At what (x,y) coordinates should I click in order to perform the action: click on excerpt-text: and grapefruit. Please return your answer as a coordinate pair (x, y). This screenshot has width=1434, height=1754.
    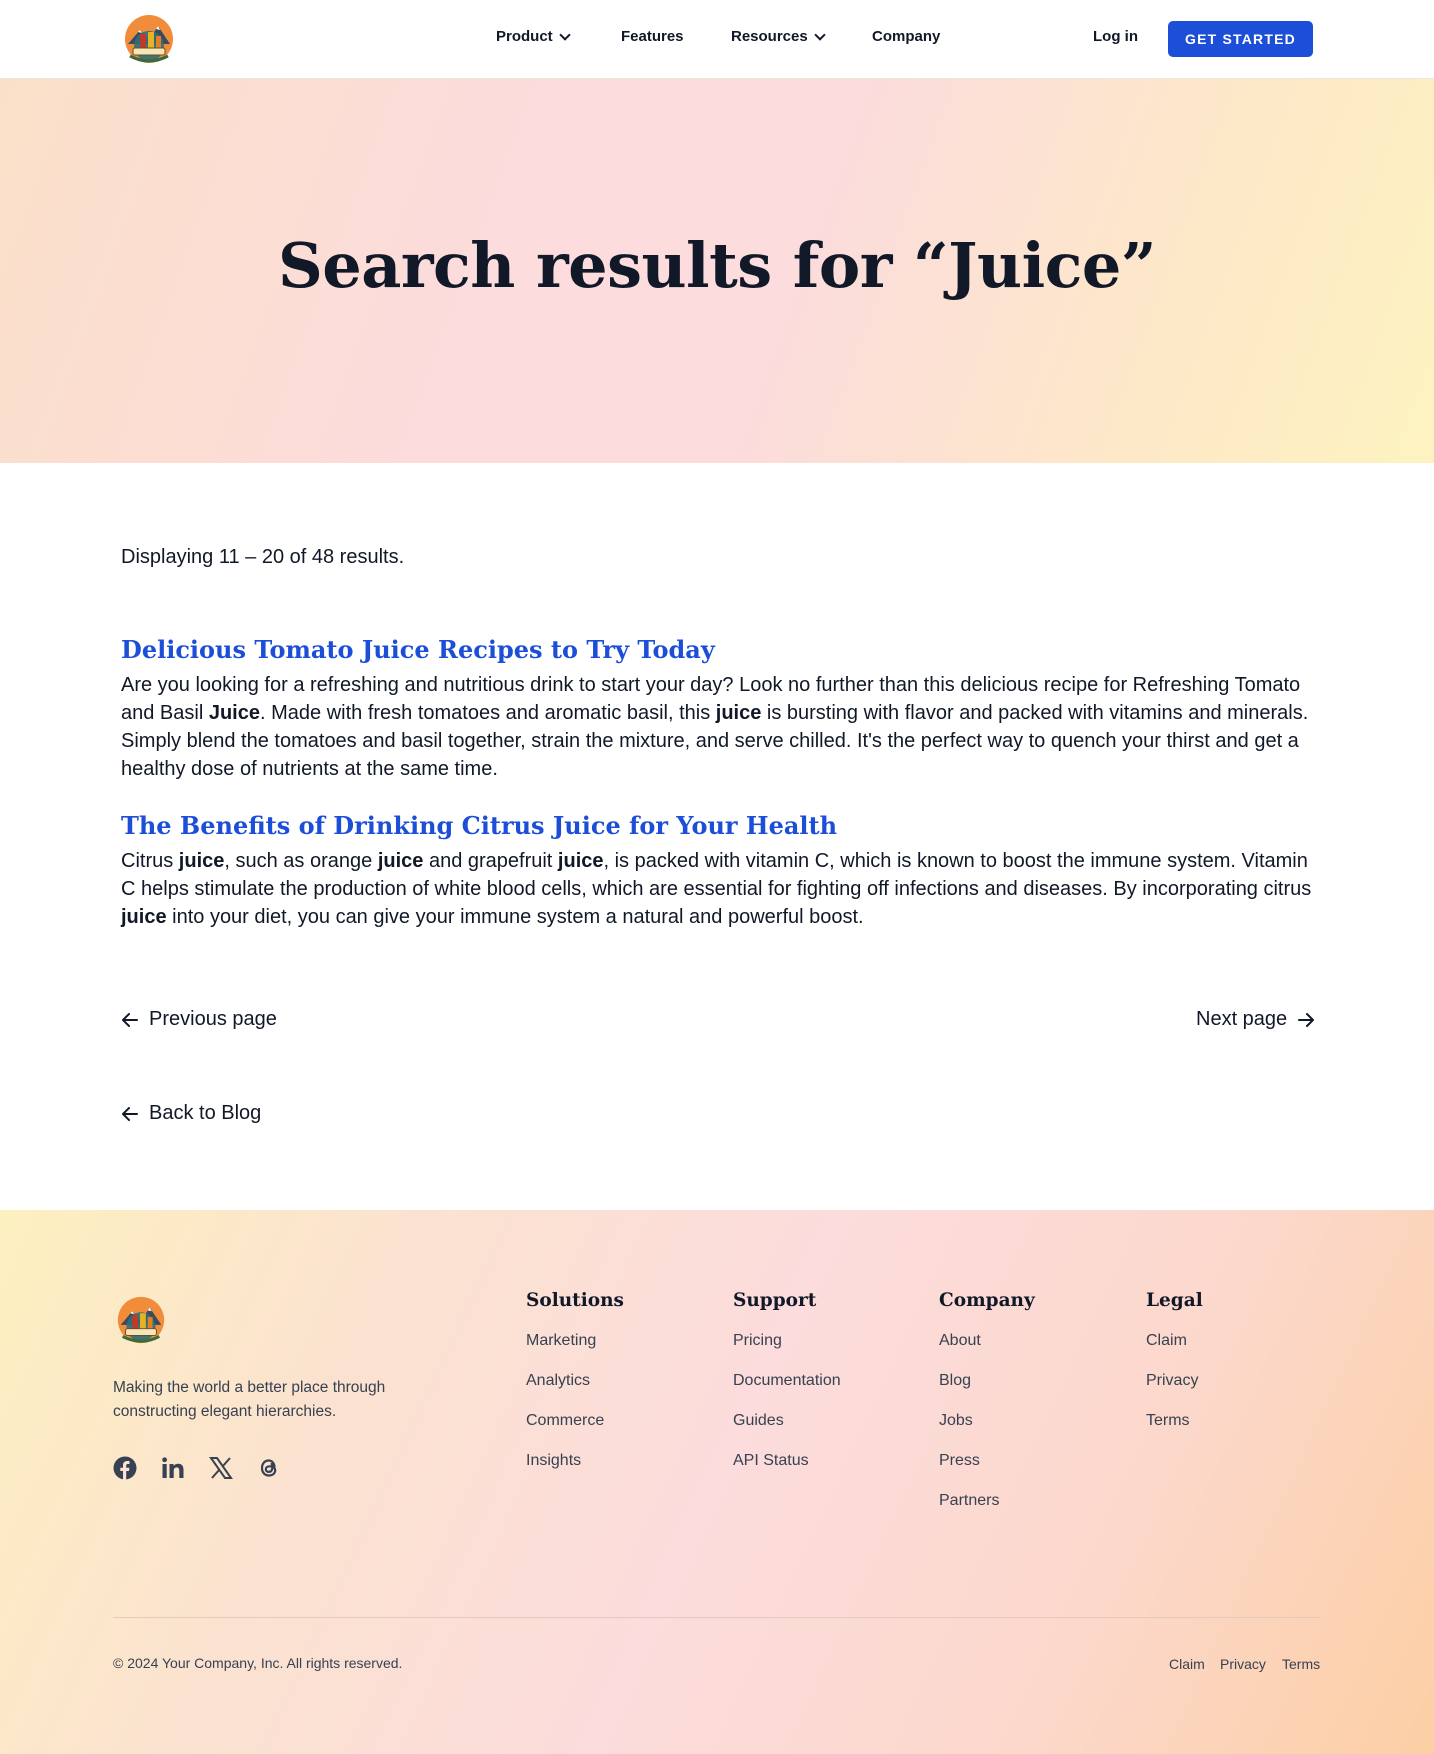
    Looking at the image, I should click on (490, 861).